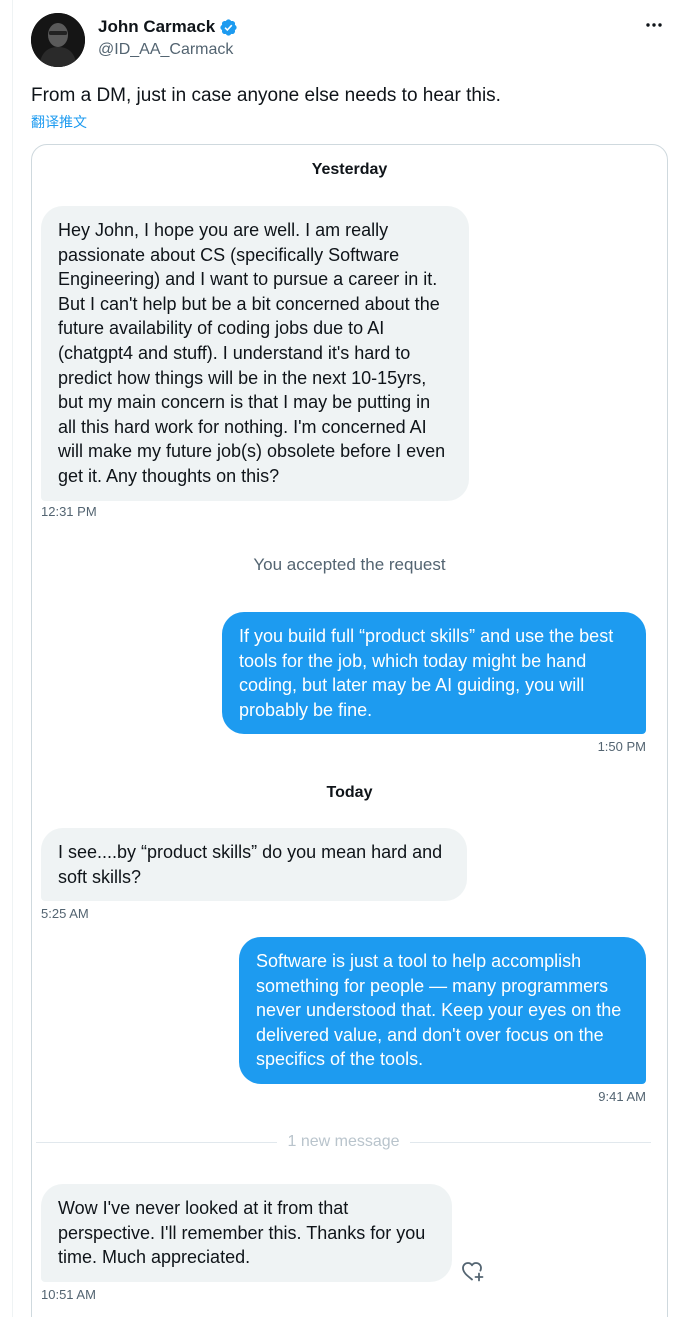 Image resolution: width=677 pixels, height=1317 pixels. Describe the element at coordinates (203, 1208) in the screenshot. I see `message-line: Wow I've never looked at it from that` at that location.